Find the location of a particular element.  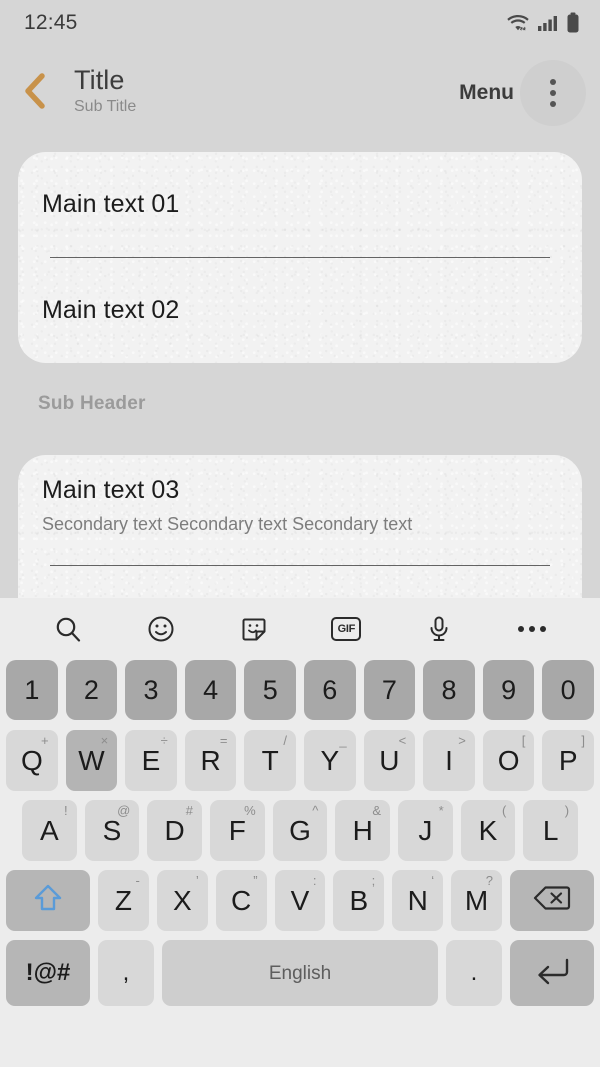

key-8: 8 is located at coordinates (449, 690).